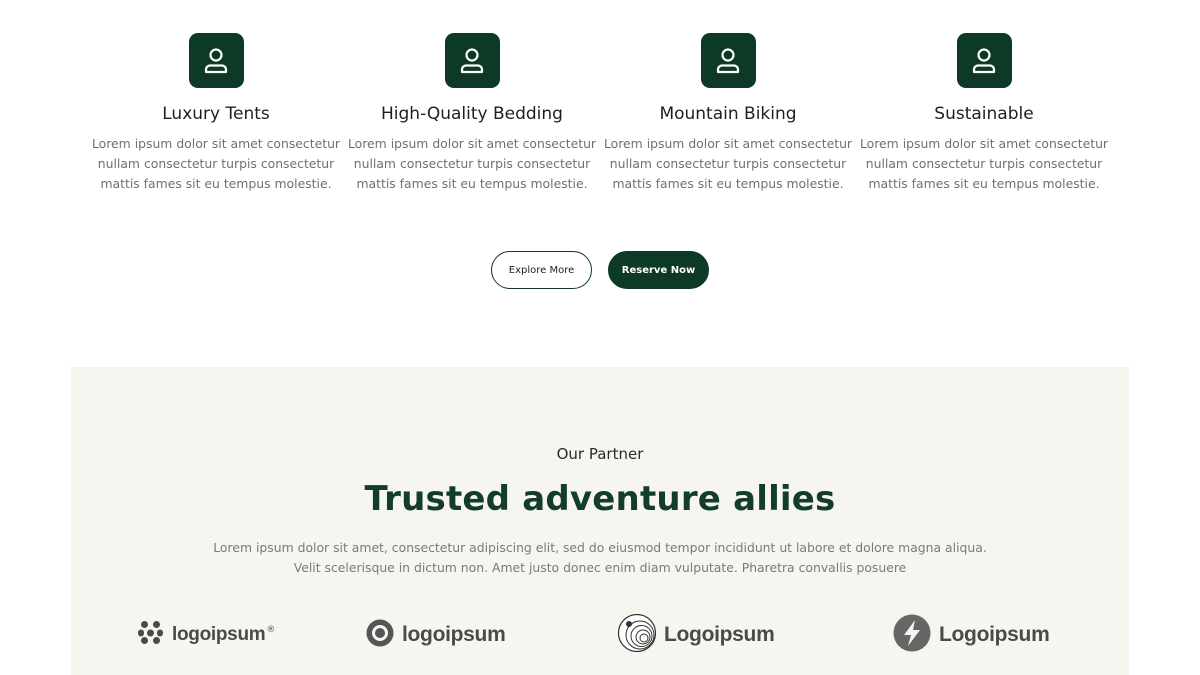  I want to click on section-title: Trusted adventure allies, so click(600, 499).